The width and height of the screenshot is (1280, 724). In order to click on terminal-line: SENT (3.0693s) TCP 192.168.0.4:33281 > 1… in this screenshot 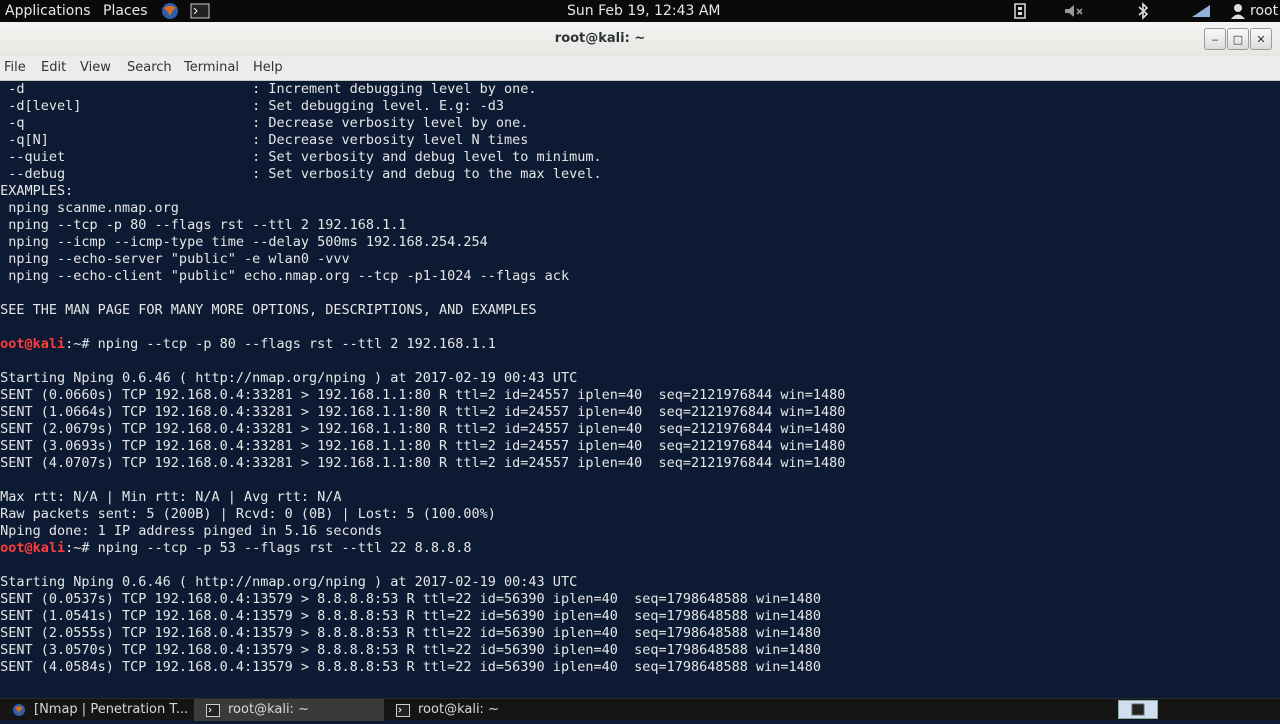, I will do `click(423, 446)`.